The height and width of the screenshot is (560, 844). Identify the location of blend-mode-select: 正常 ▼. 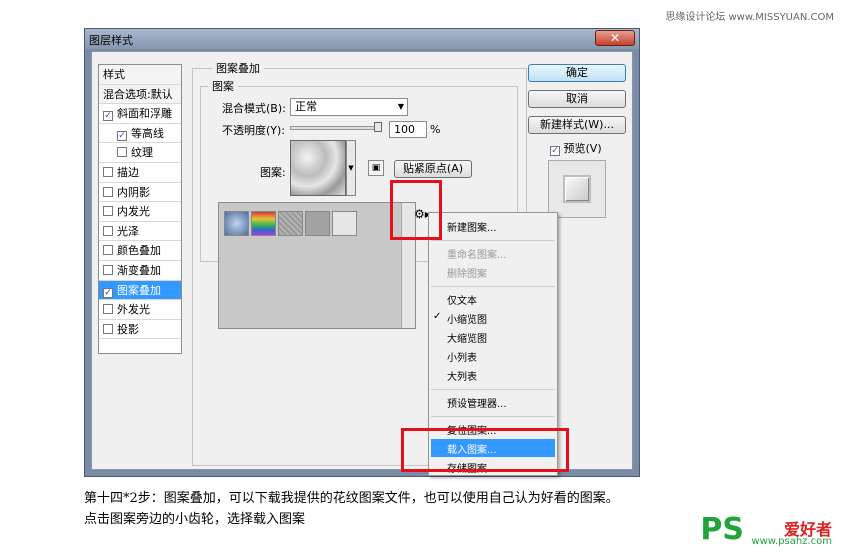
(349, 107).